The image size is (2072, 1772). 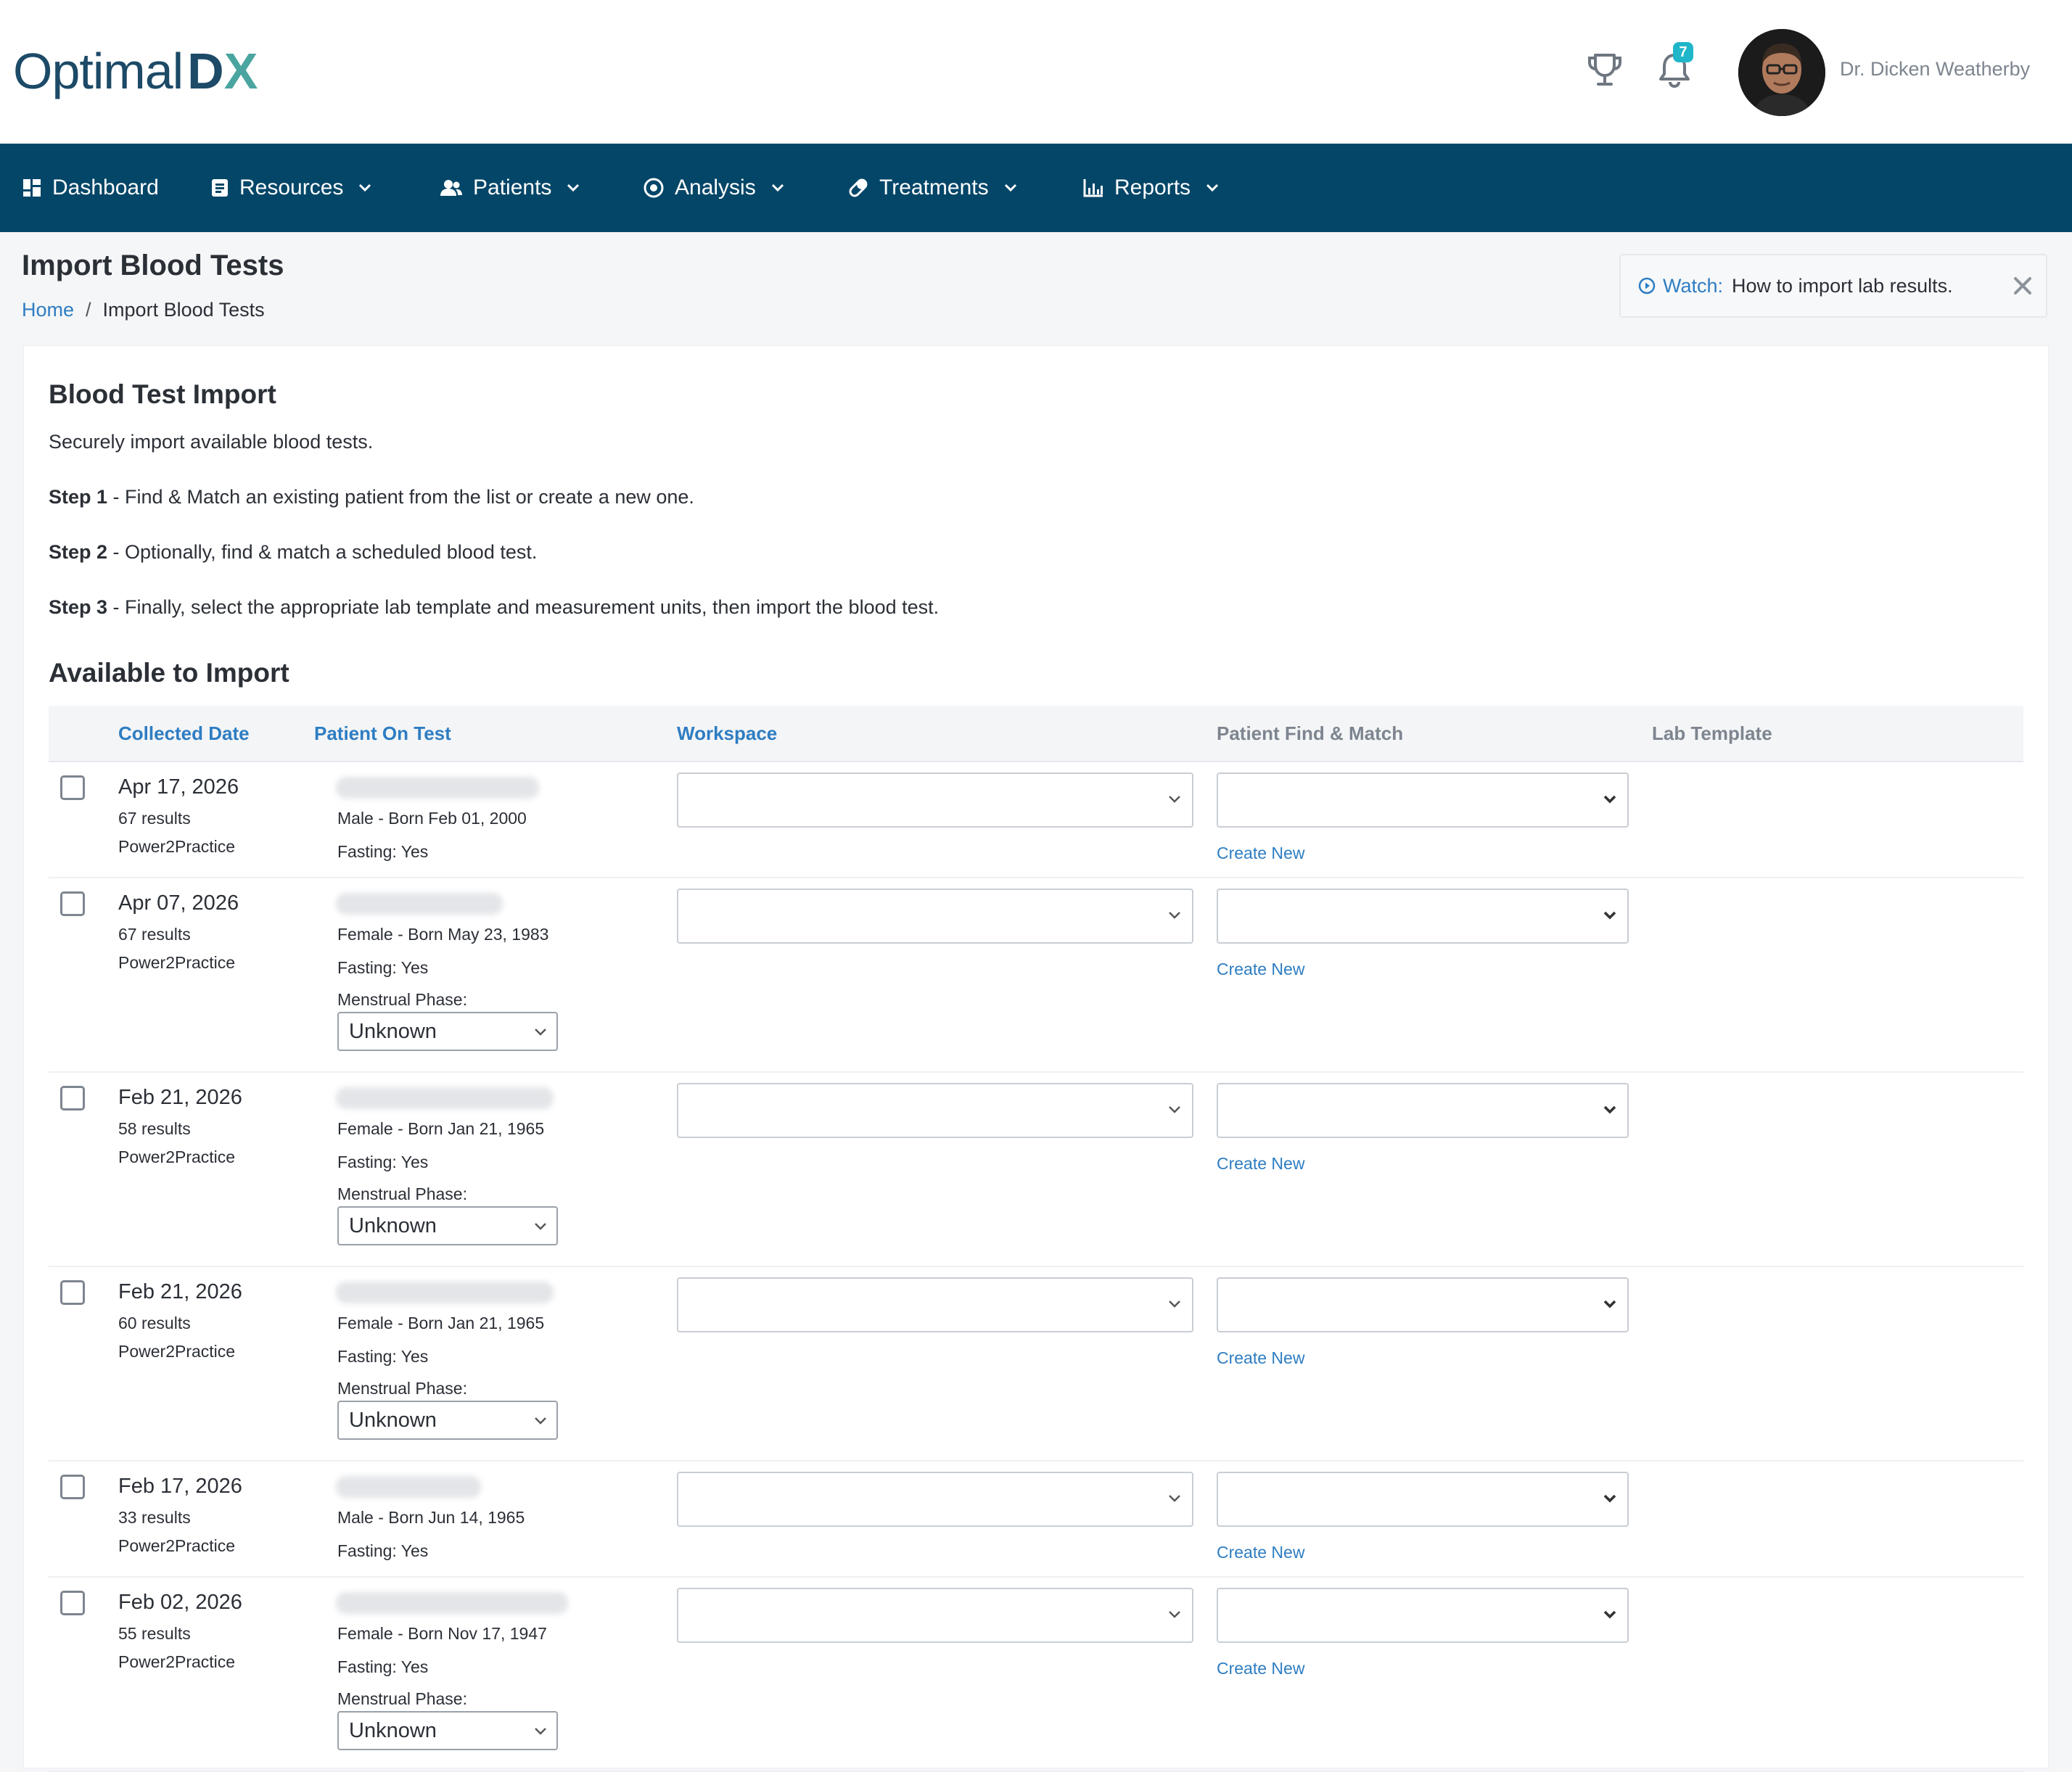 I want to click on nav-reports: Reports, so click(x=1151, y=188).